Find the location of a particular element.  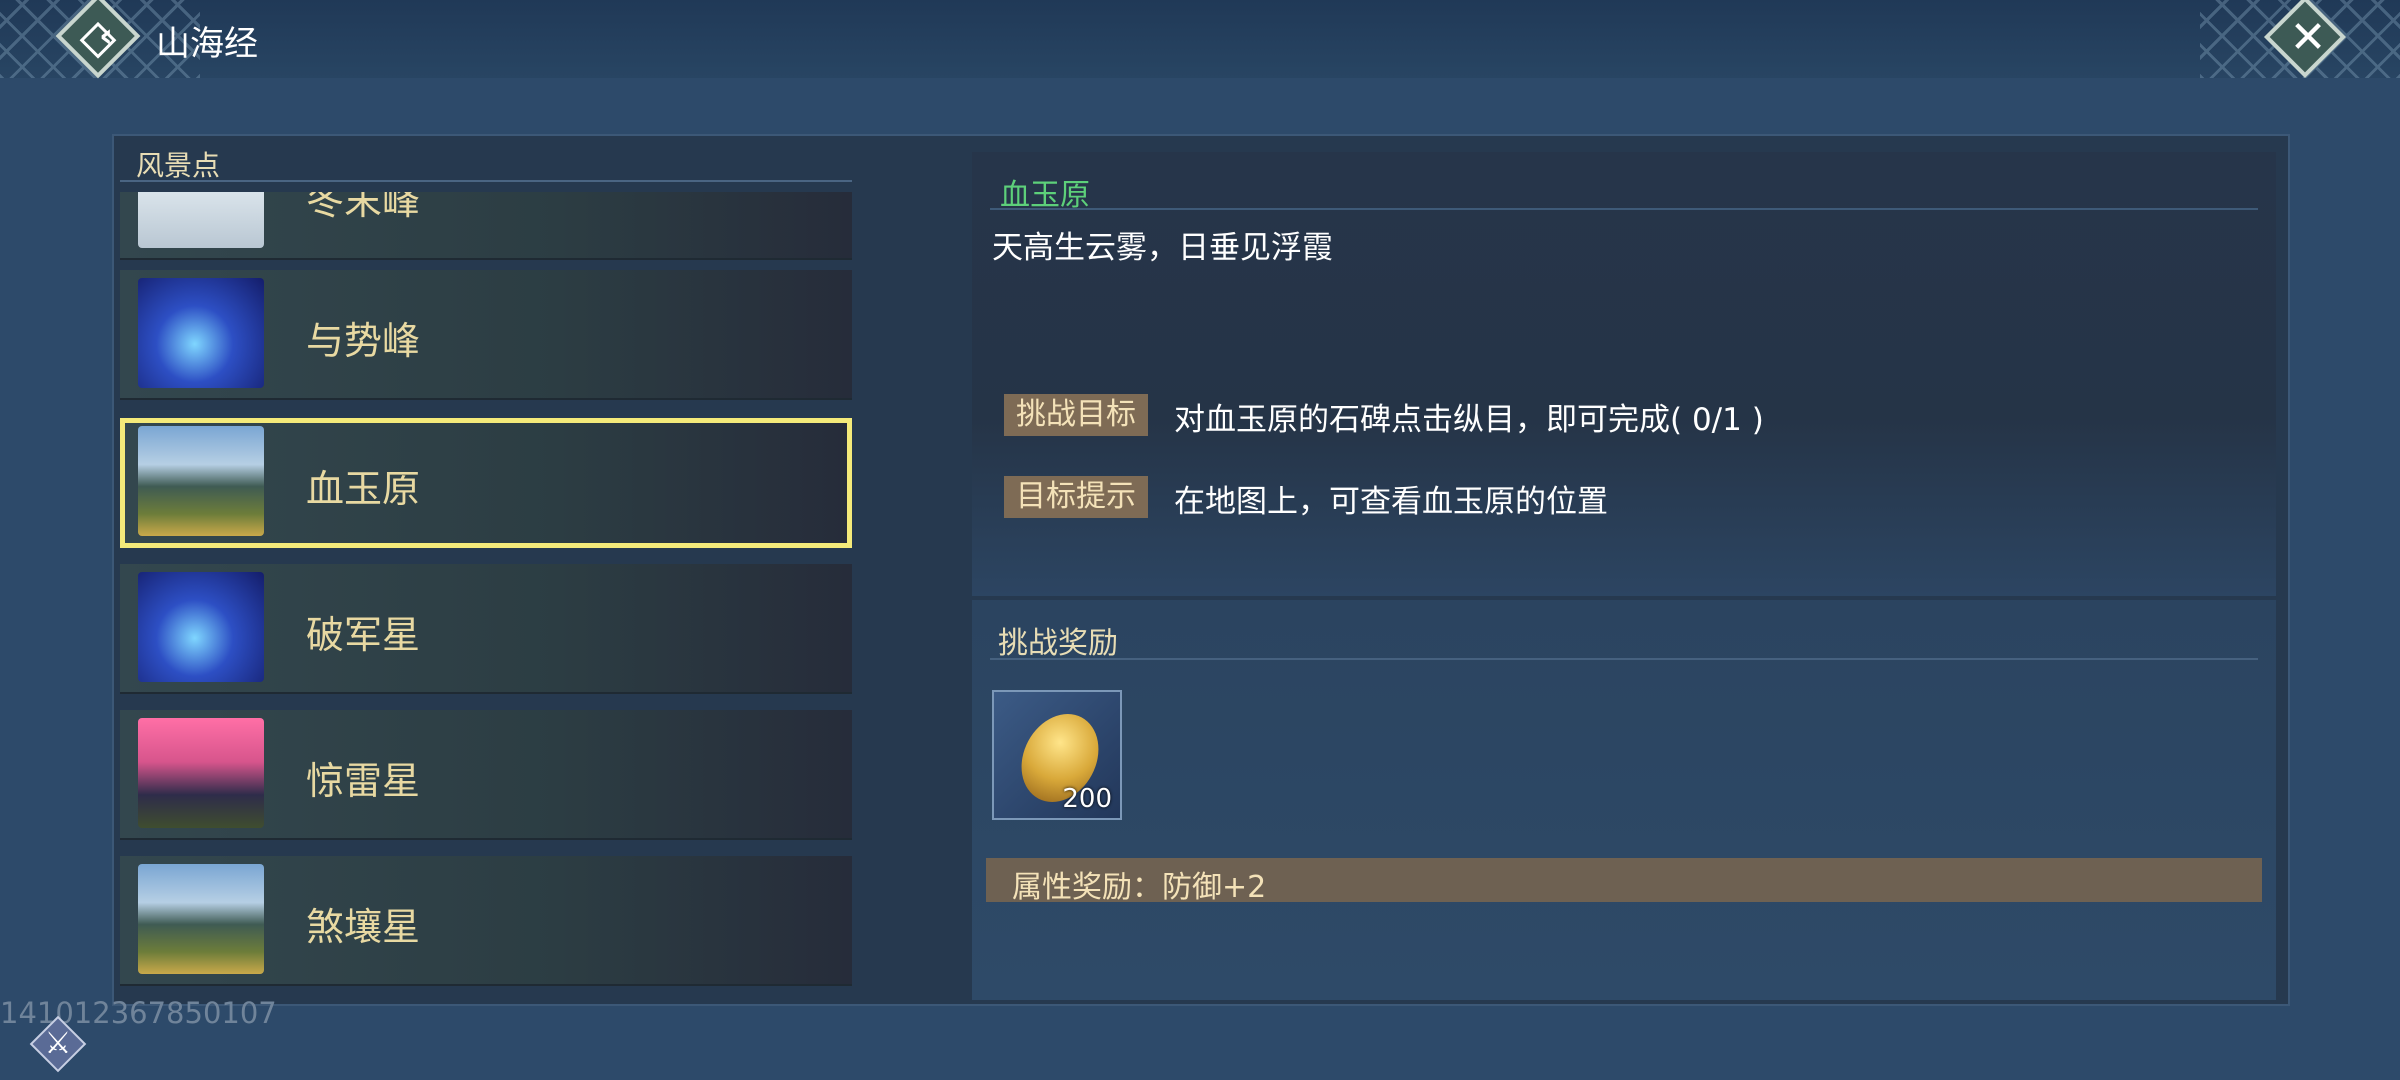

place-description: 天高生云雾，日垂见浮霞 is located at coordinates (1162, 248).